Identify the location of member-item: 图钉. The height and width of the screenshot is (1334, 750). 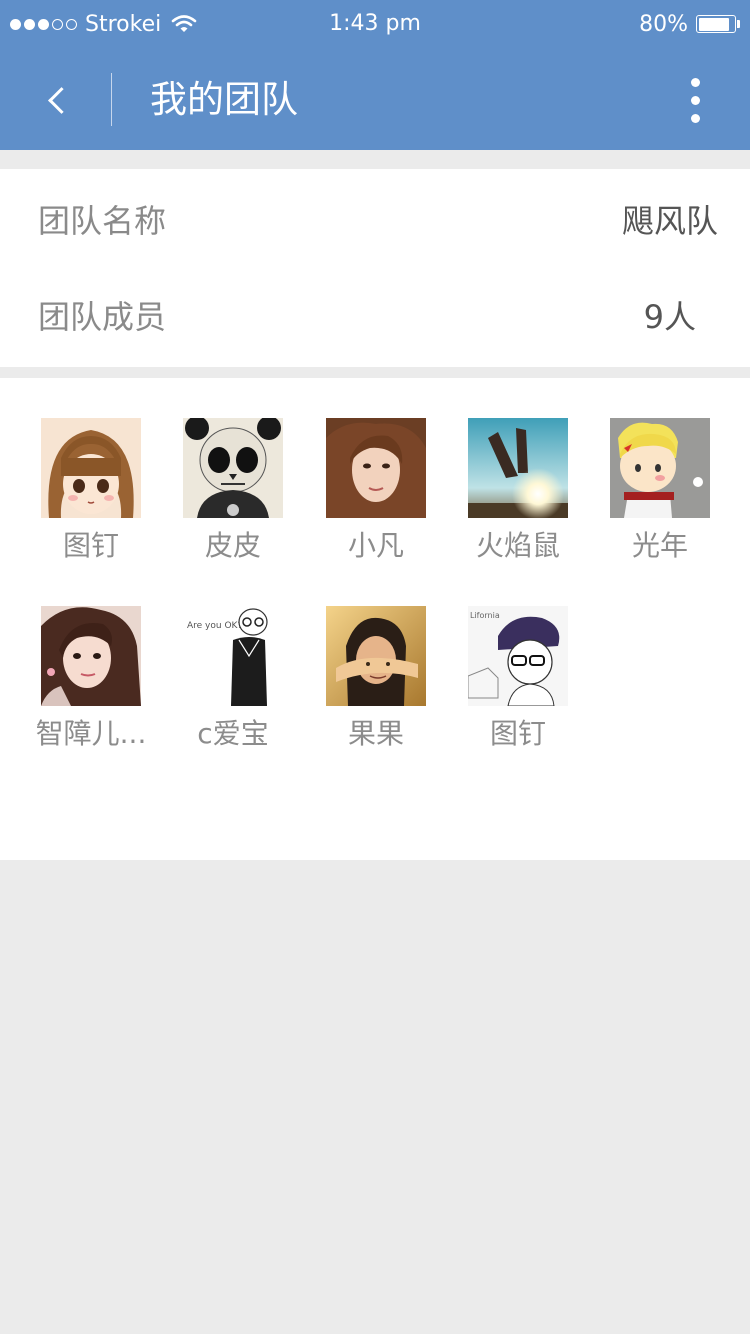
(91, 502).